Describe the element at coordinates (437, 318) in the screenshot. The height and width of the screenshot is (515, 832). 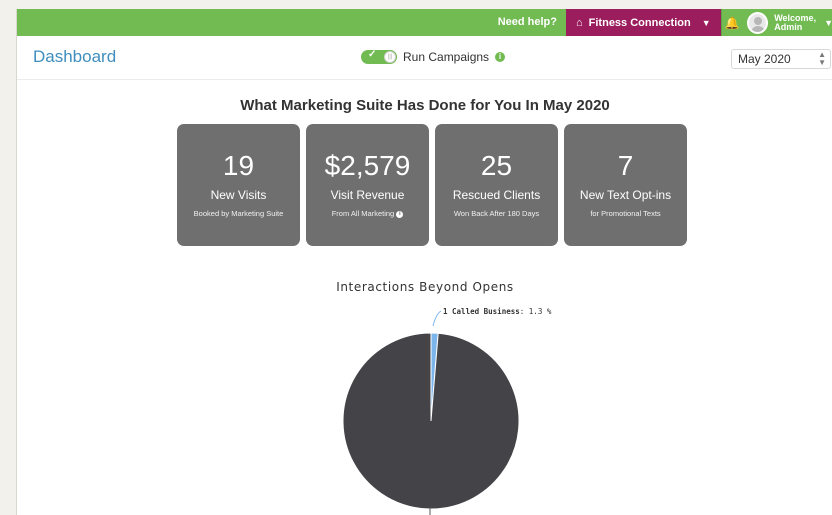
I see `callout-line` at that location.